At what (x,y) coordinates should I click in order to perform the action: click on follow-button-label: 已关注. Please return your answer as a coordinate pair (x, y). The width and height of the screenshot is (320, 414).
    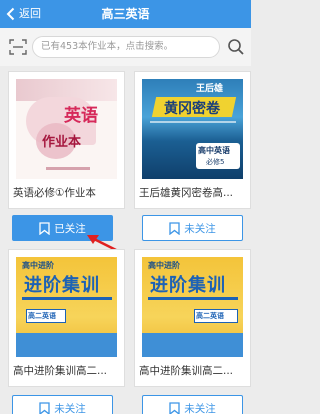
    Looking at the image, I should click on (70, 228).